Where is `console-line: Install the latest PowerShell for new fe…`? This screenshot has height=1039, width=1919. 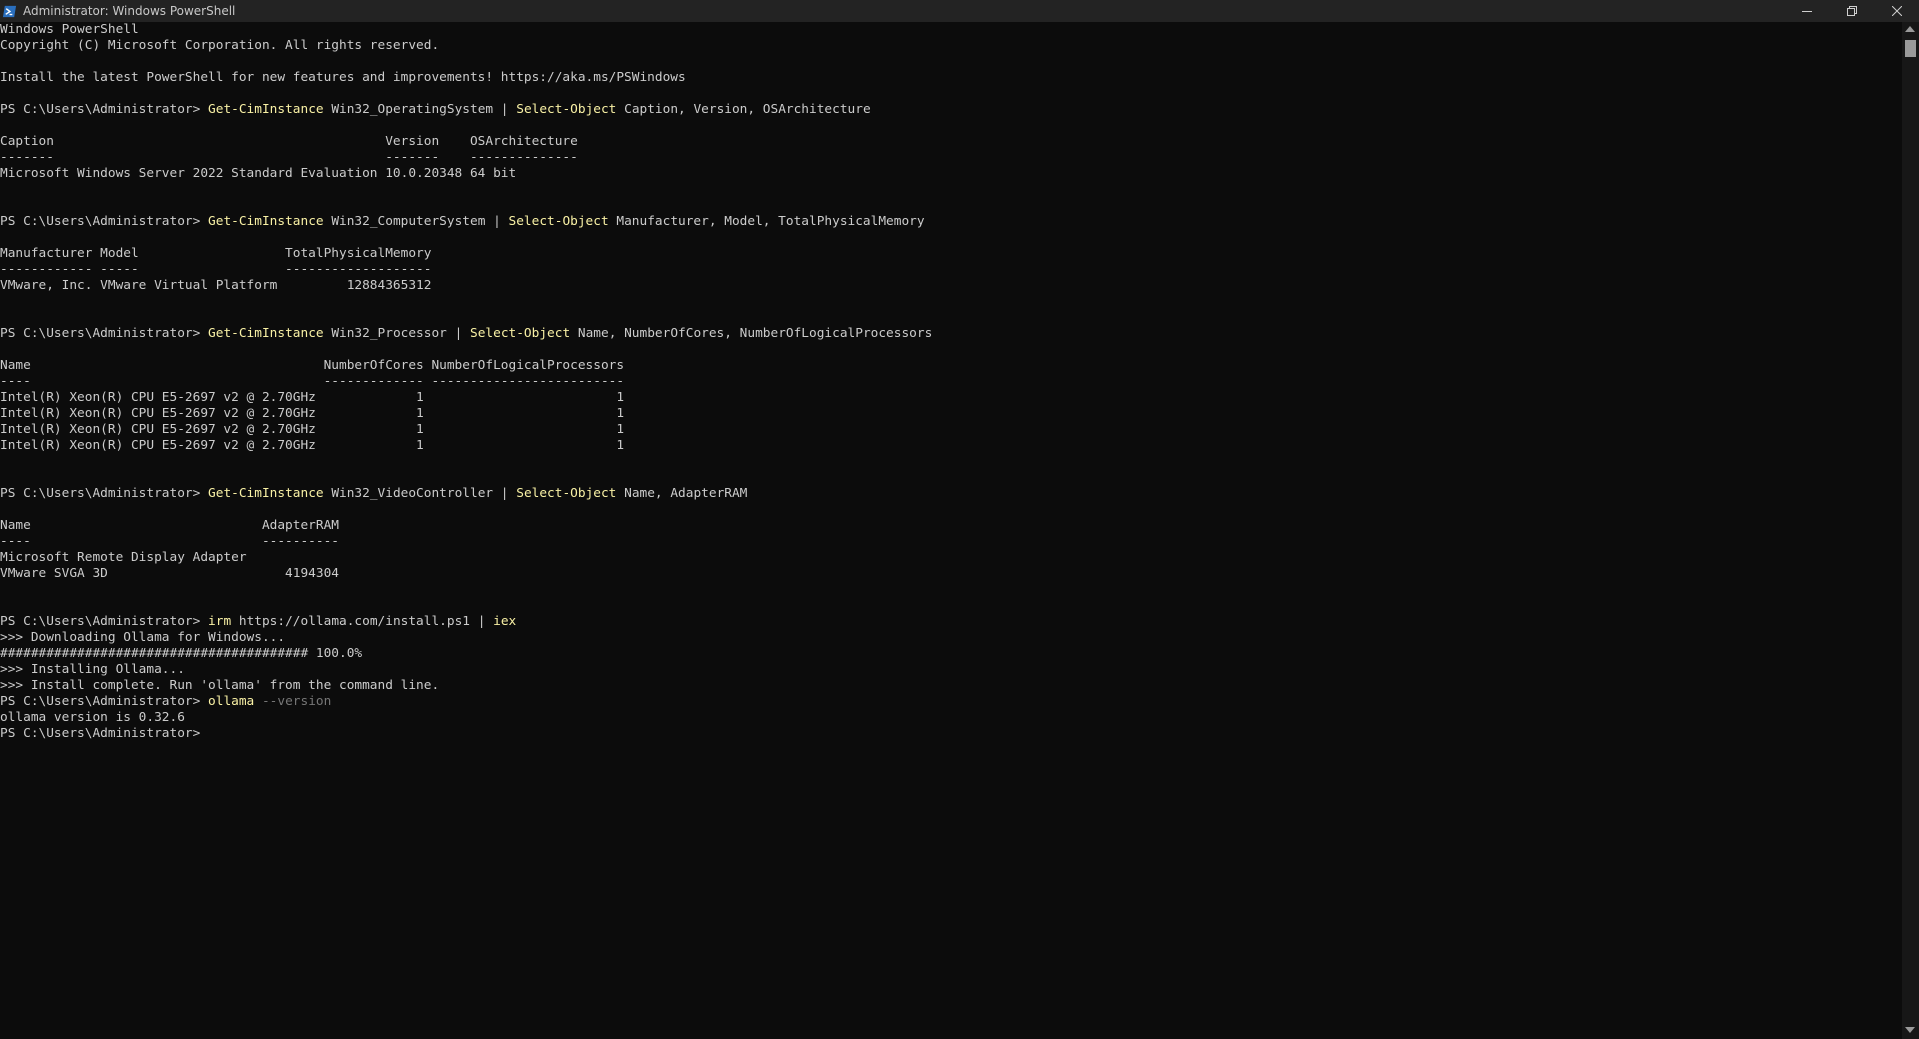 console-line: Install the latest PowerShell for new fe… is located at coordinates (950, 78).